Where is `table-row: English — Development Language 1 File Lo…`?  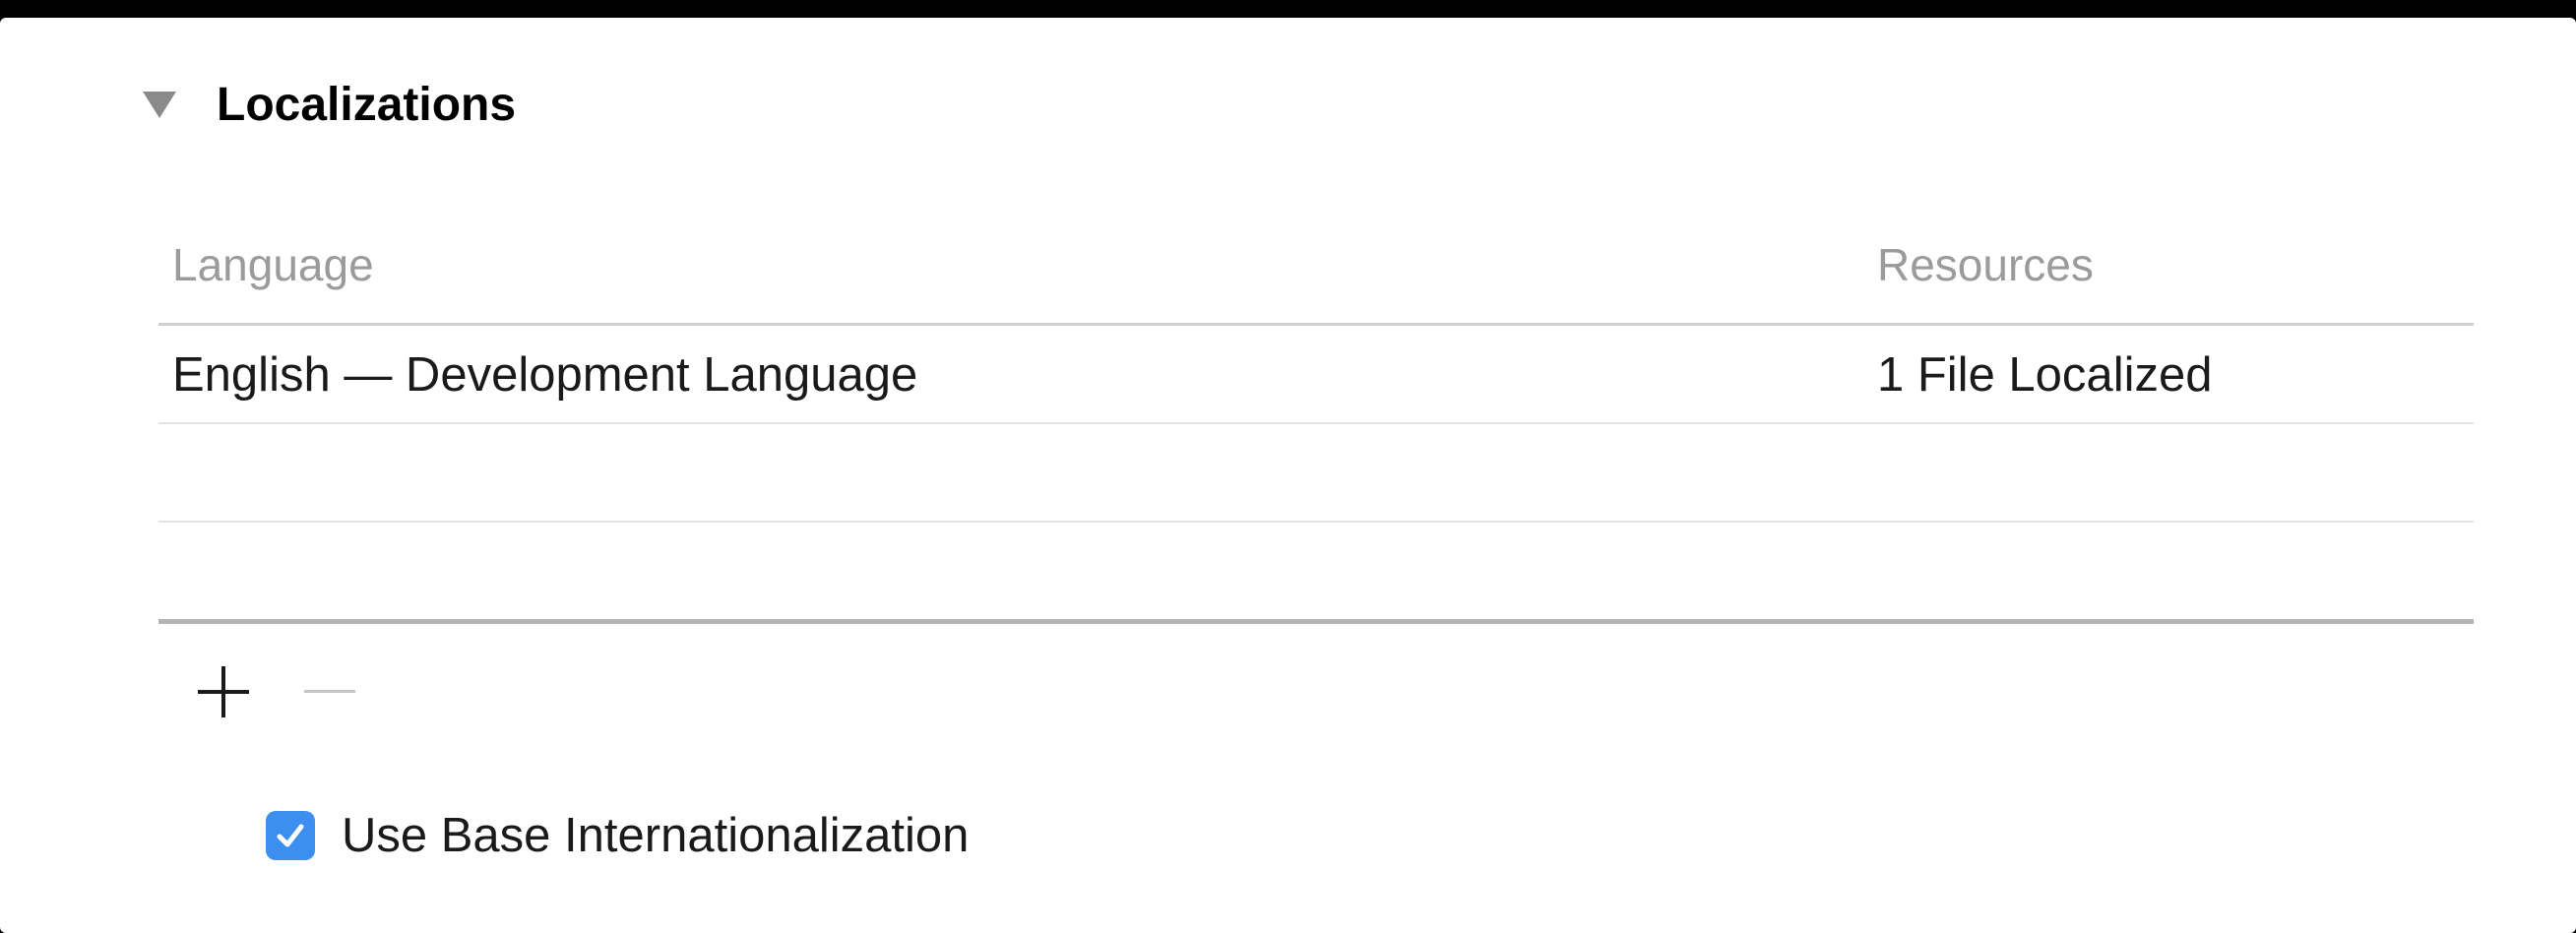 table-row: English — Development Language 1 File Lo… is located at coordinates (1316, 375).